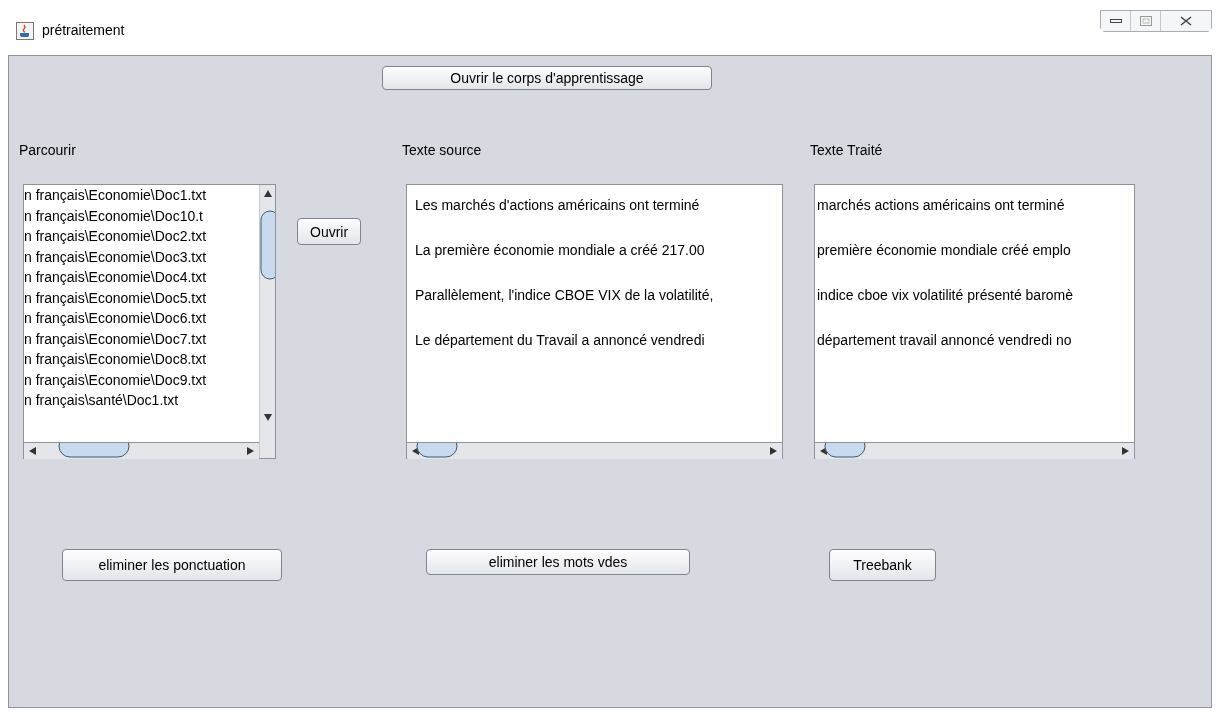 The width and height of the screenshot is (1222, 714). What do you see at coordinates (847, 151) in the screenshot?
I see `processed-text-label: Texte Traité` at bounding box center [847, 151].